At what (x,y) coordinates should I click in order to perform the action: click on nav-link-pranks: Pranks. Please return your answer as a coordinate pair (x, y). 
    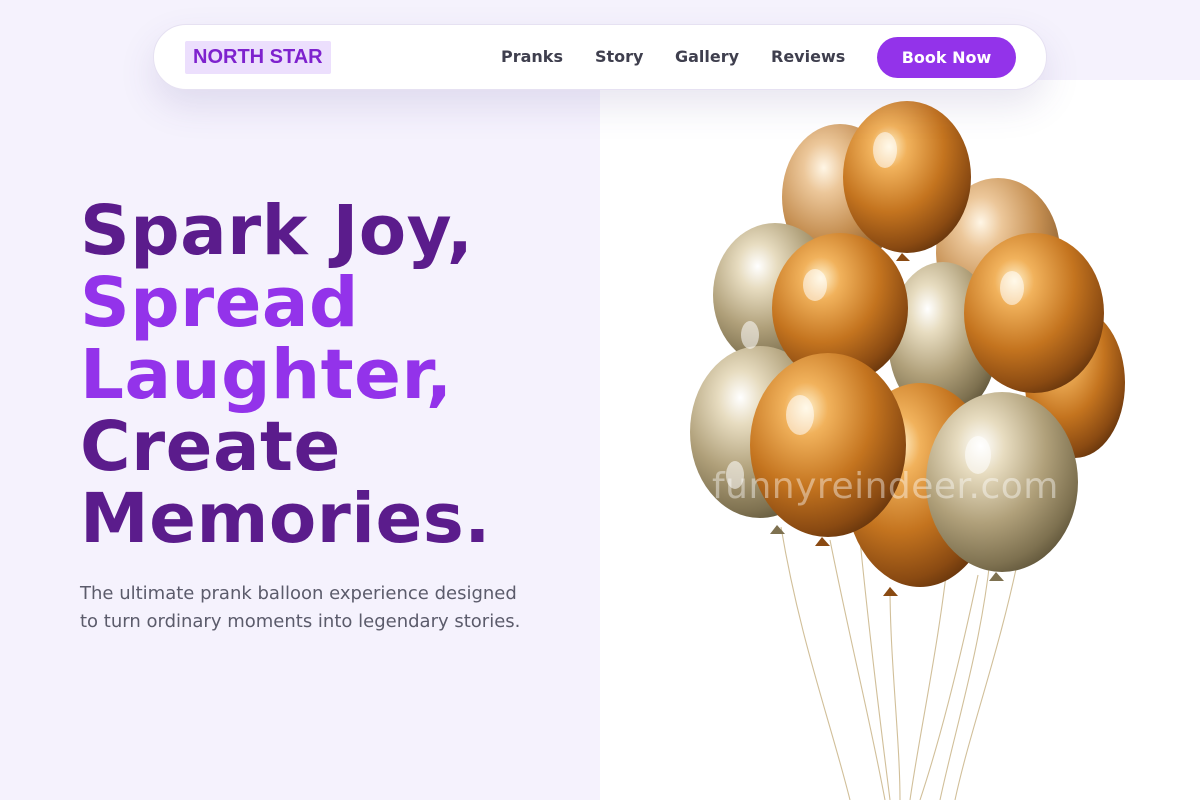
    Looking at the image, I should click on (532, 57).